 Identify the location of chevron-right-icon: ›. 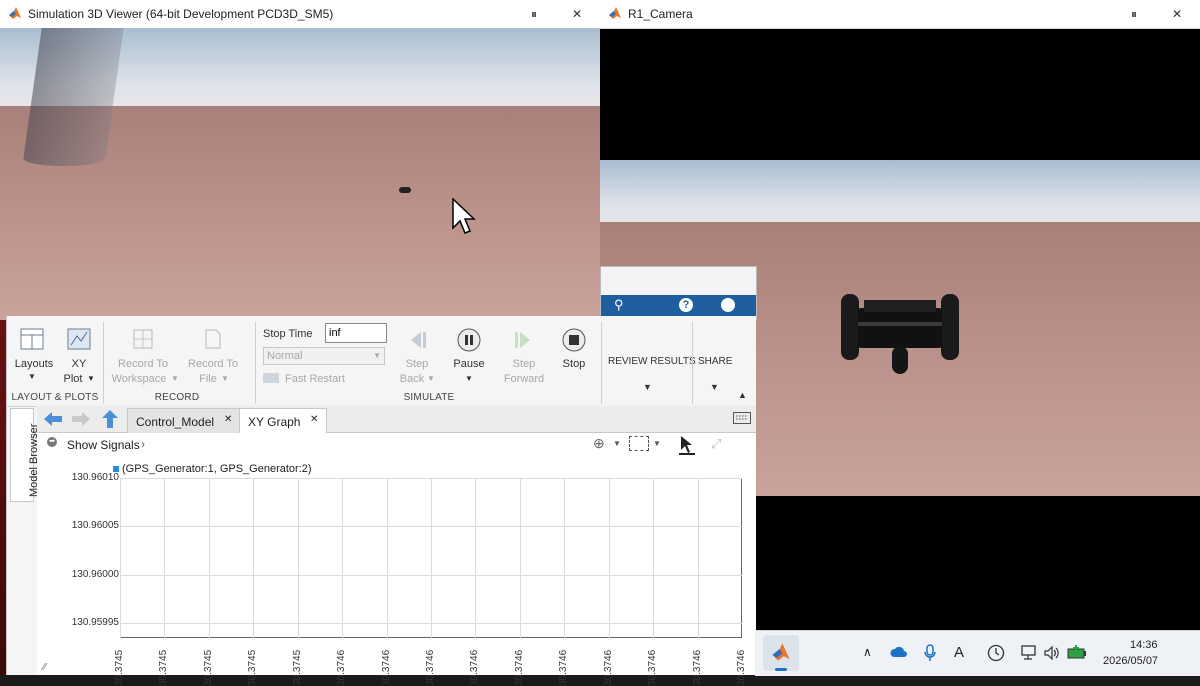
(143, 444).